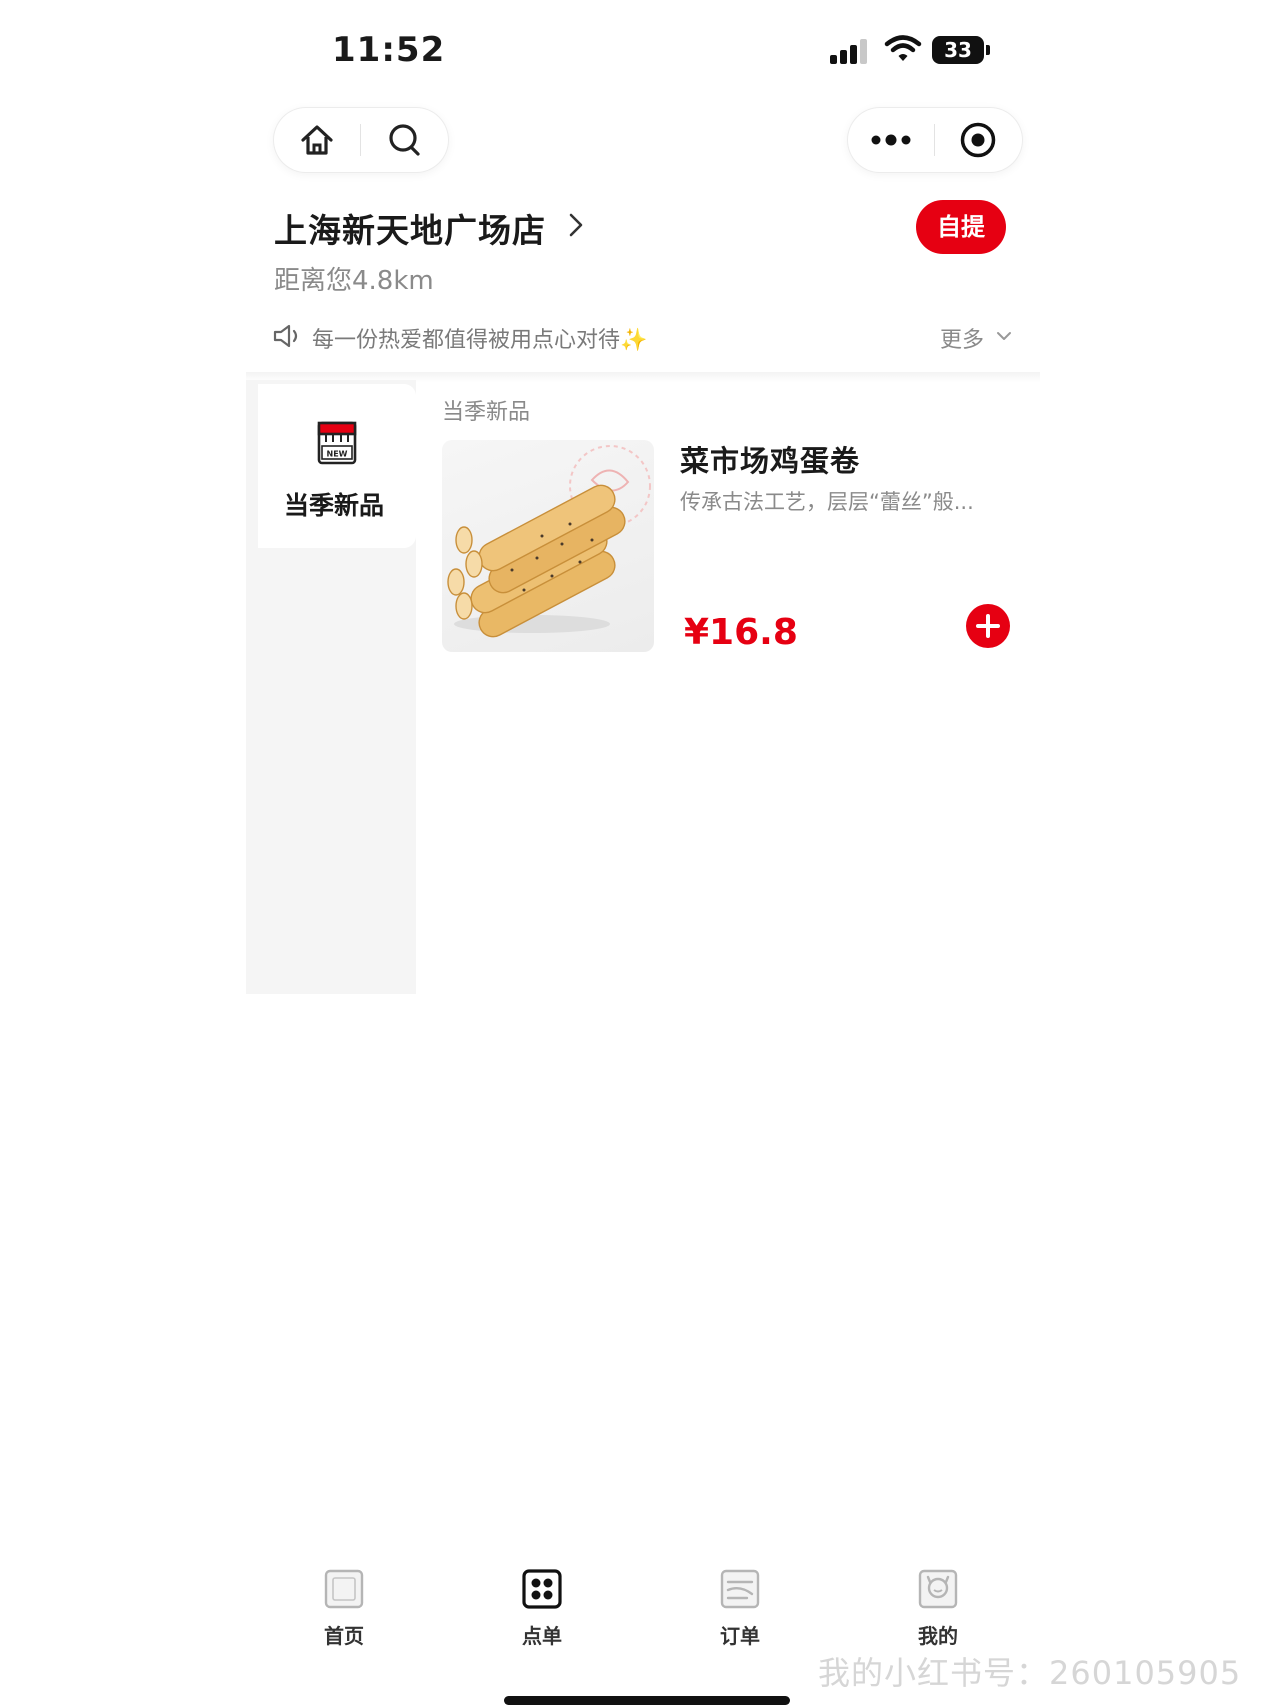 This screenshot has height=1707, width=1280. Describe the element at coordinates (542, 1636) in the screenshot. I see `tab-order-menu-label: 点单` at that location.